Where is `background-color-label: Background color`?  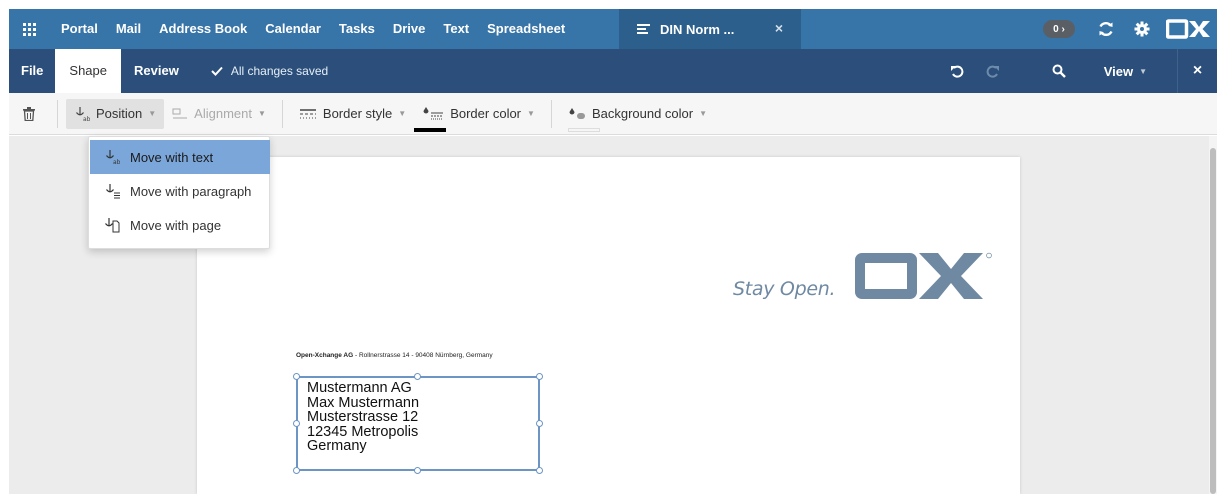
background-color-label: Background color is located at coordinates (642, 113).